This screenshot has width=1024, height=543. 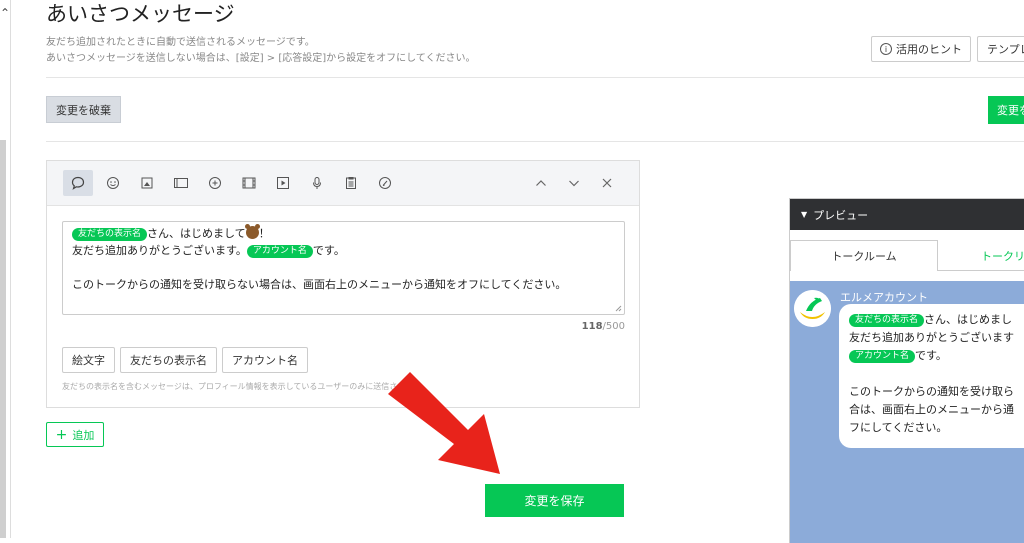 I want to click on video-icon, so click(x=249, y=183).